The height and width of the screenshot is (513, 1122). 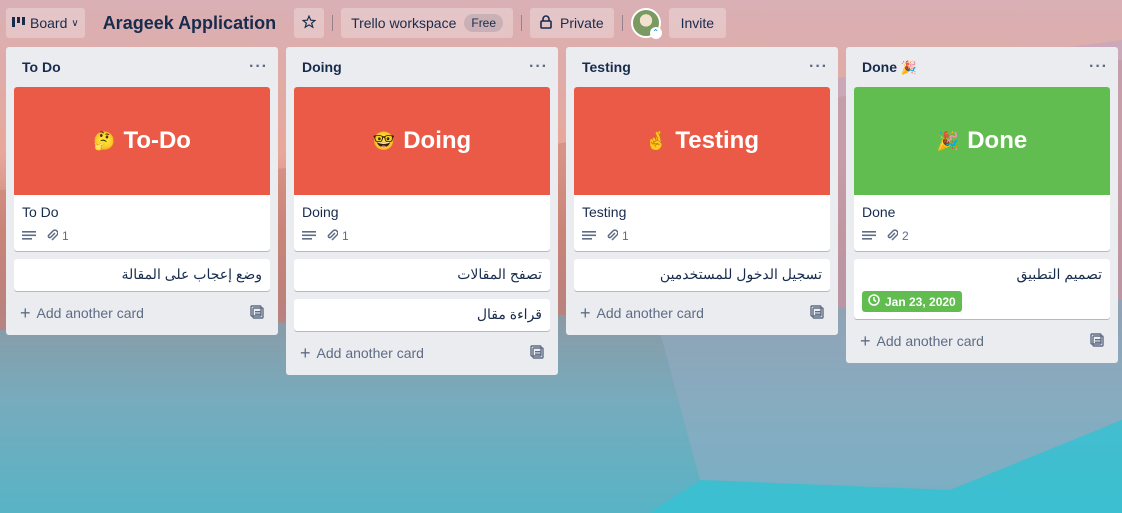 What do you see at coordinates (320, 212) in the screenshot?
I see `card-title: Doing` at bounding box center [320, 212].